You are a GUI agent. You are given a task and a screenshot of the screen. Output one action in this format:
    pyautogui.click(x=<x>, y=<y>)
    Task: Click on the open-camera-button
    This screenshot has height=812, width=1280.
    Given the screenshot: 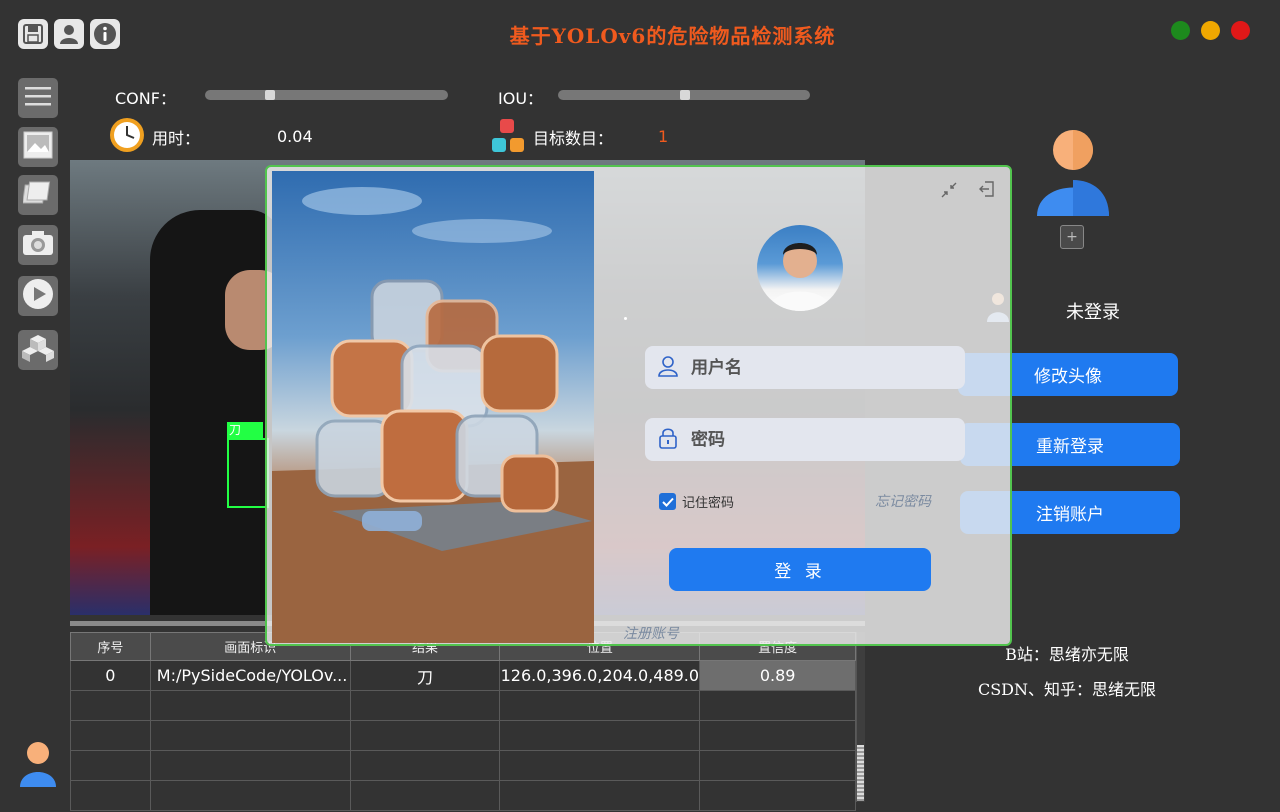 What is the action you would take?
    pyautogui.click(x=38, y=245)
    